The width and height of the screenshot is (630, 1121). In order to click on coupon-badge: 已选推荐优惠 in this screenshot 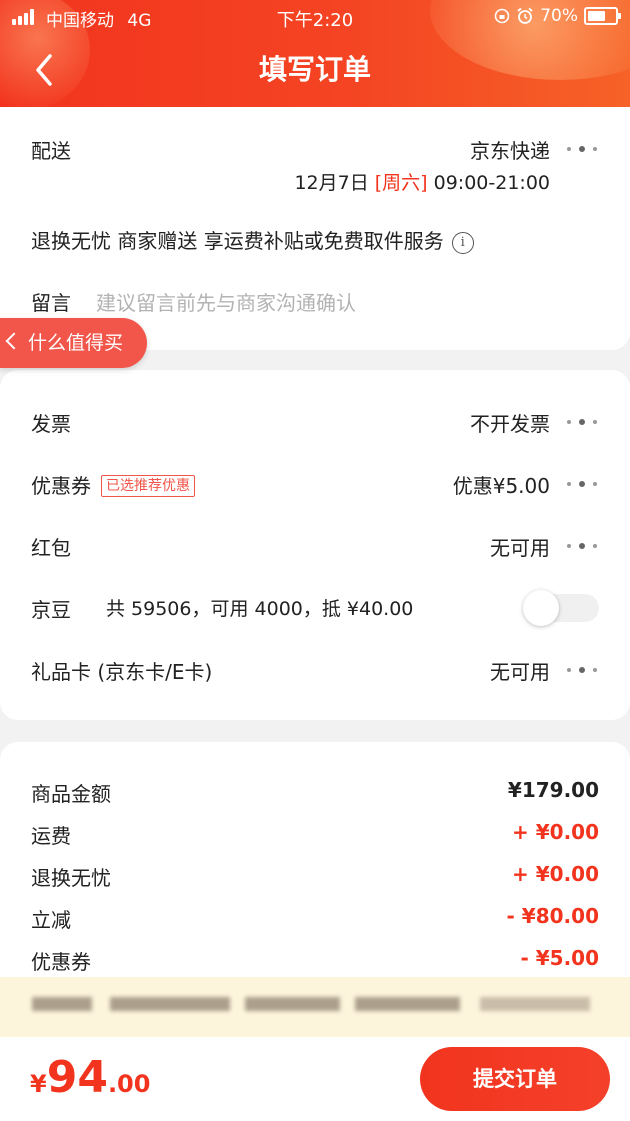, I will do `click(148, 486)`.